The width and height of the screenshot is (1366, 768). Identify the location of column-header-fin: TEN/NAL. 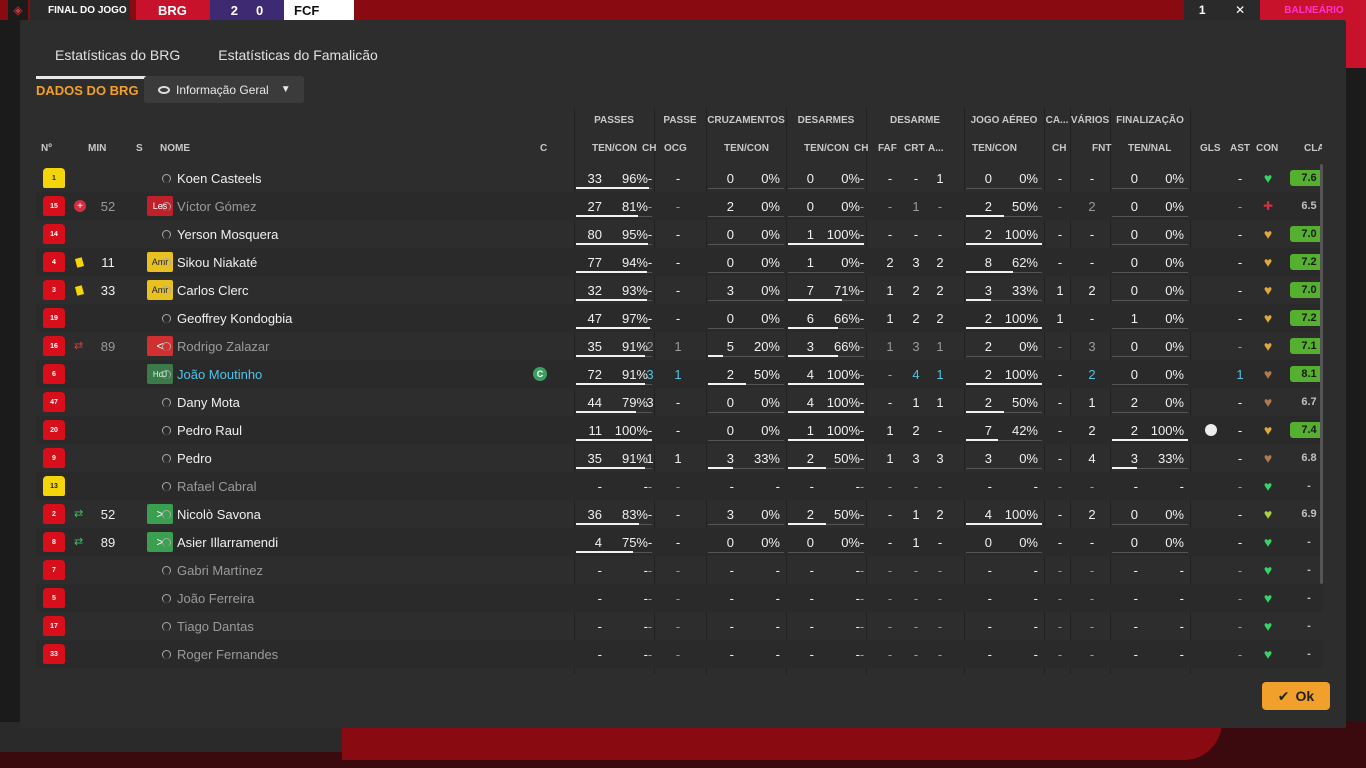
(1158, 148).